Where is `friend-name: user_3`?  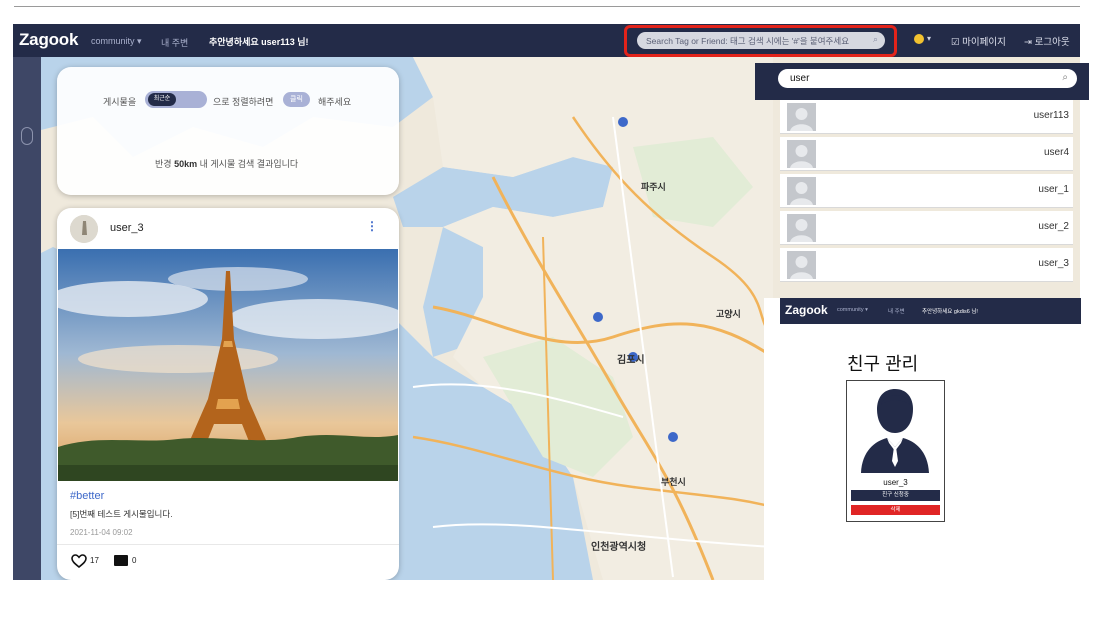 friend-name: user_3 is located at coordinates (895, 482).